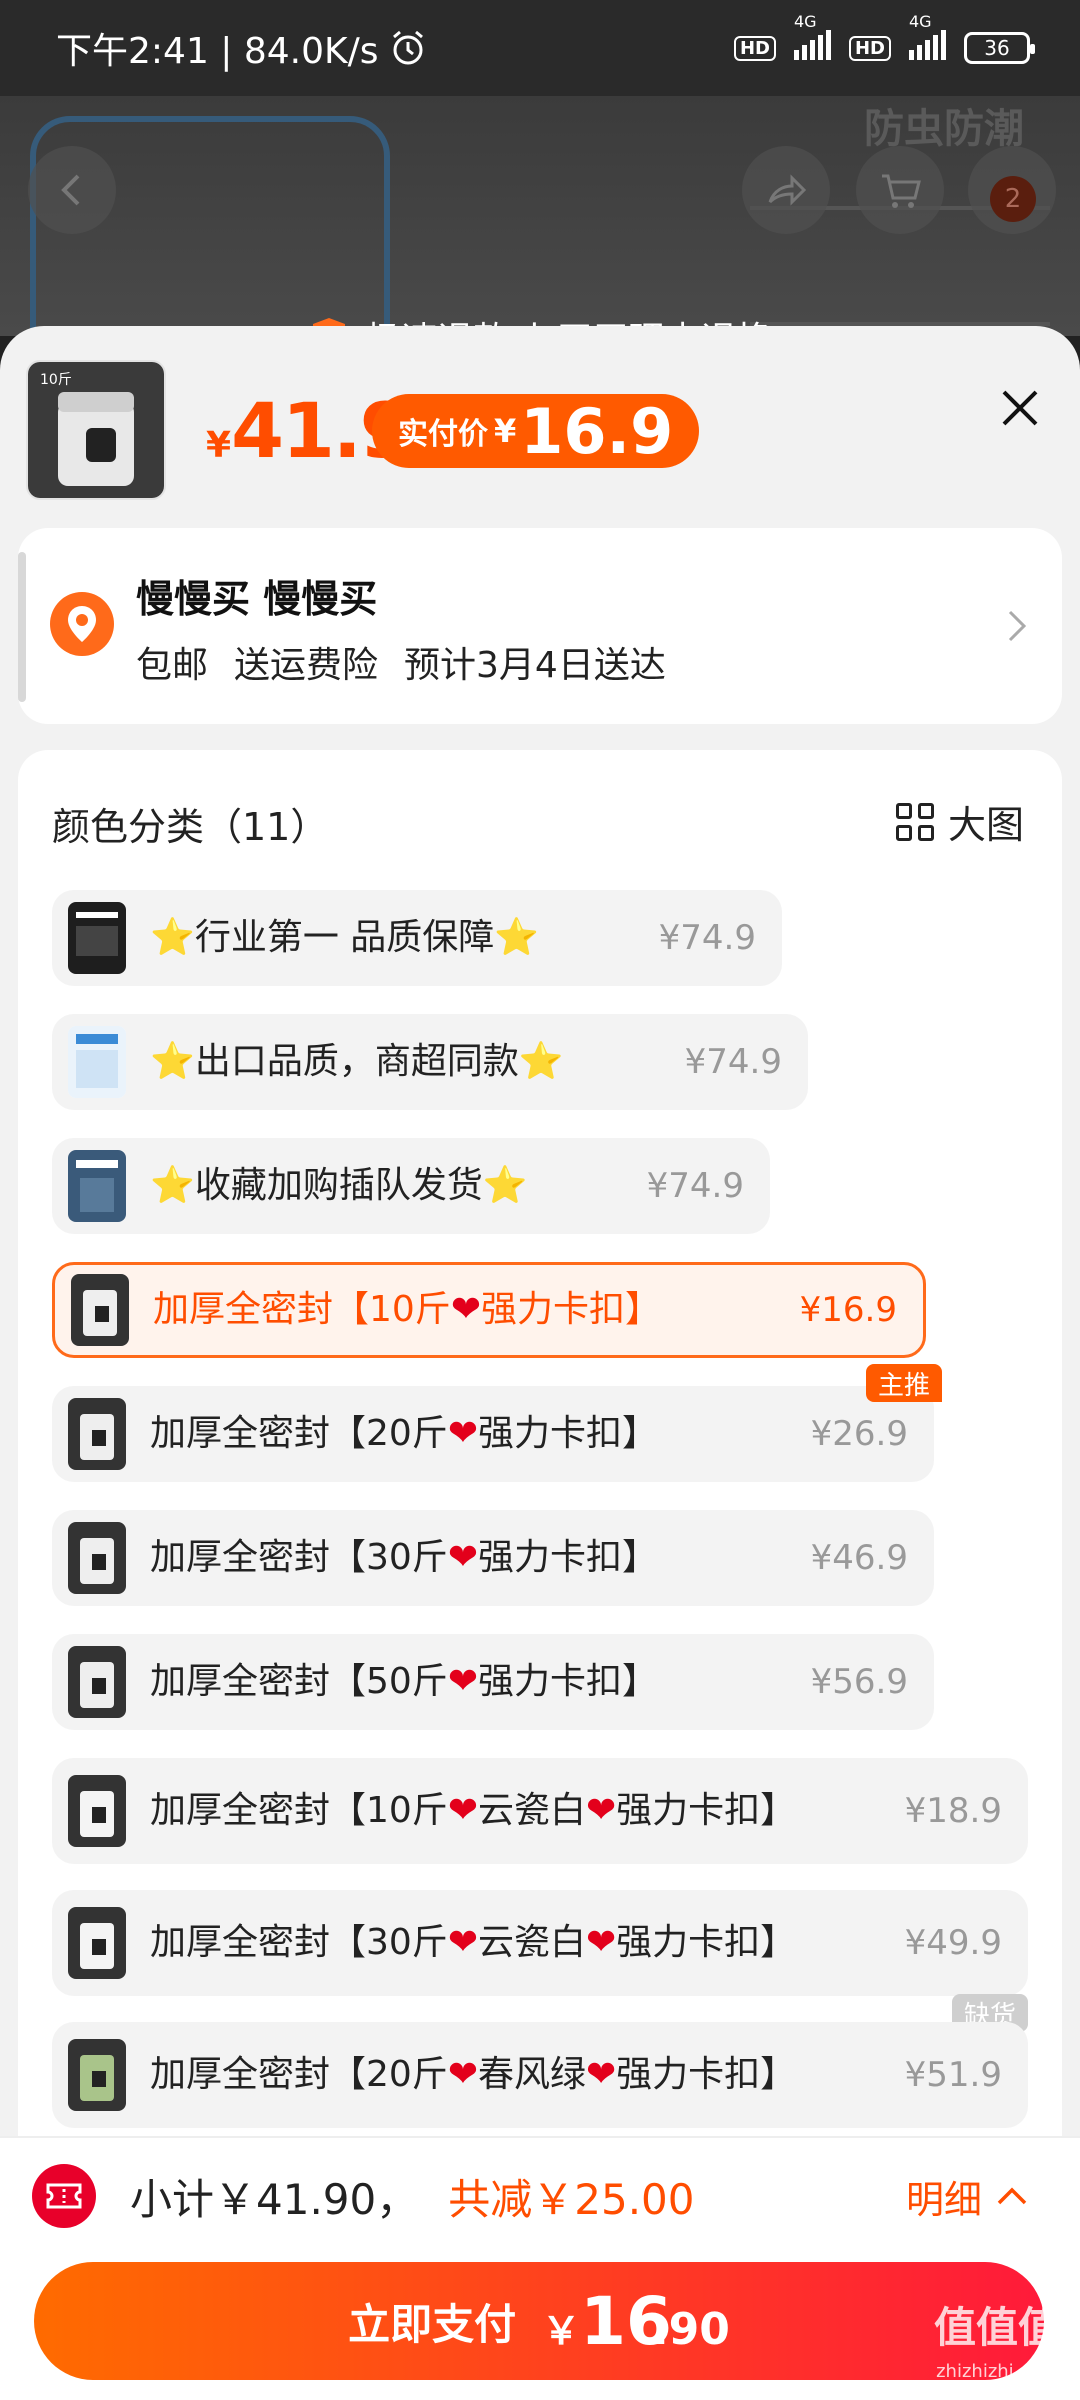 Image resolution: width=1080 pixels, height=2400 pixels. What do you see at coordinates (22, 627) in the screenshot?
I see `scroll-indicator` at bounding box center [22, 627].